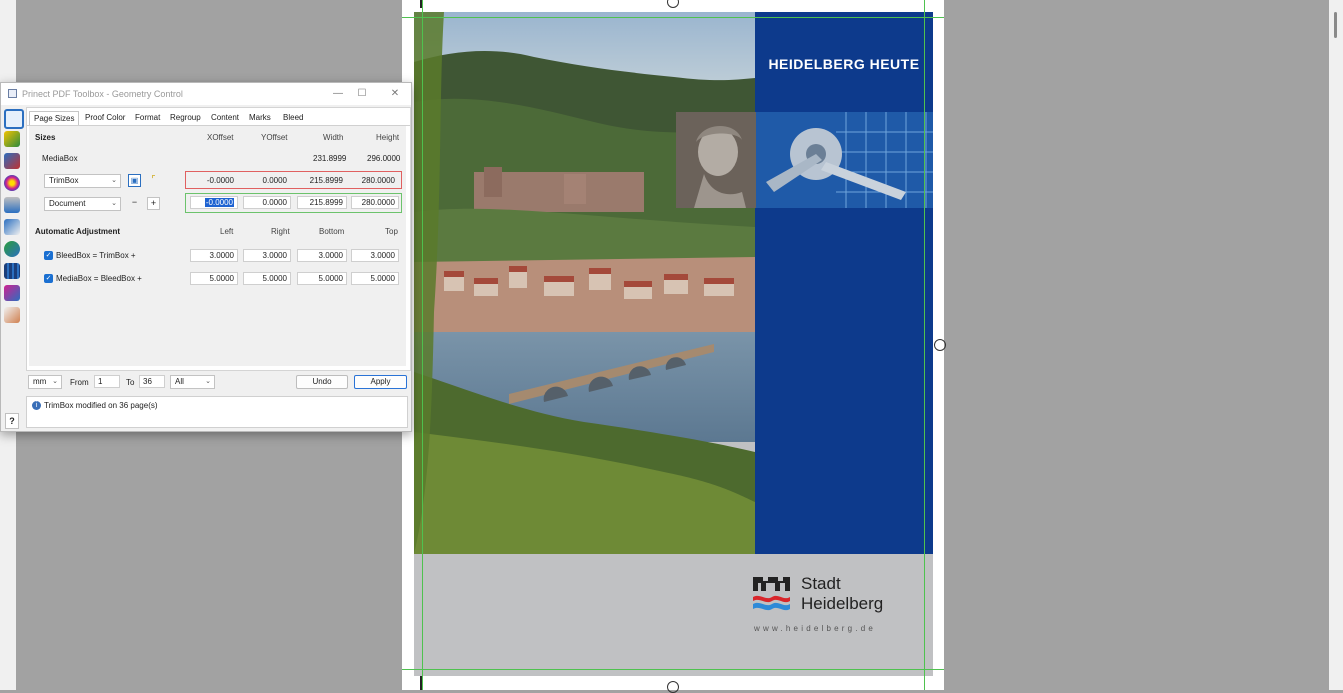 The image size is (1343, 693). Describe the element at coordinates (375, 202) in the screenshot. I see `document-height: 280.0000` at that location.